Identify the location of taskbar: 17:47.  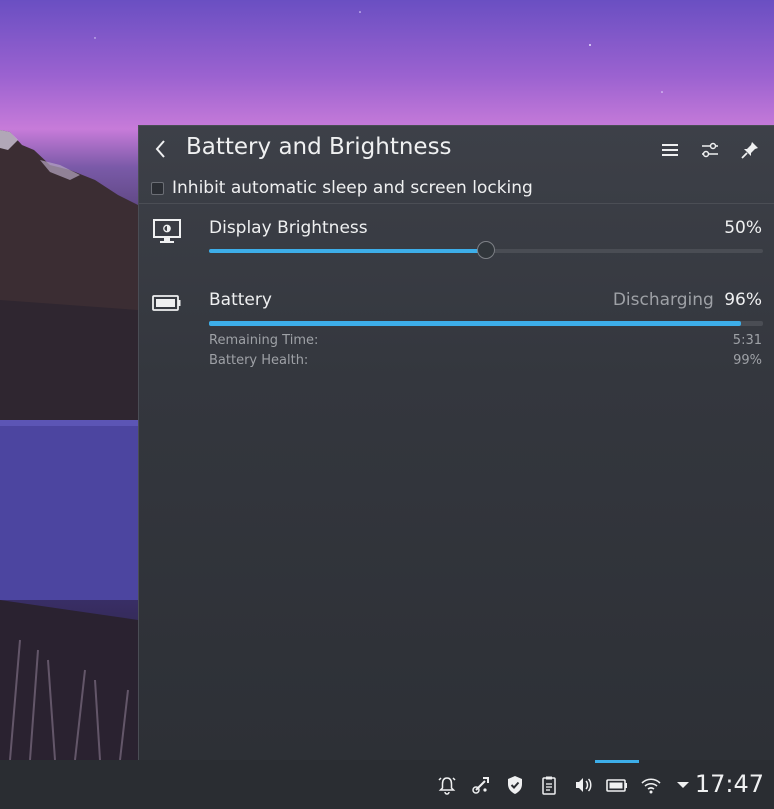
(387, 784).